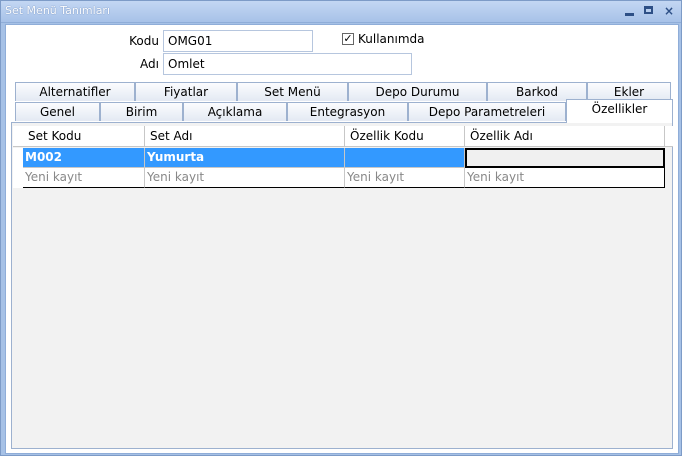 This screenshot has width=682, height=456. Describe the element at coordinates (141, 111) in the screenshot. I see `tab-birim: Birim` at that location.